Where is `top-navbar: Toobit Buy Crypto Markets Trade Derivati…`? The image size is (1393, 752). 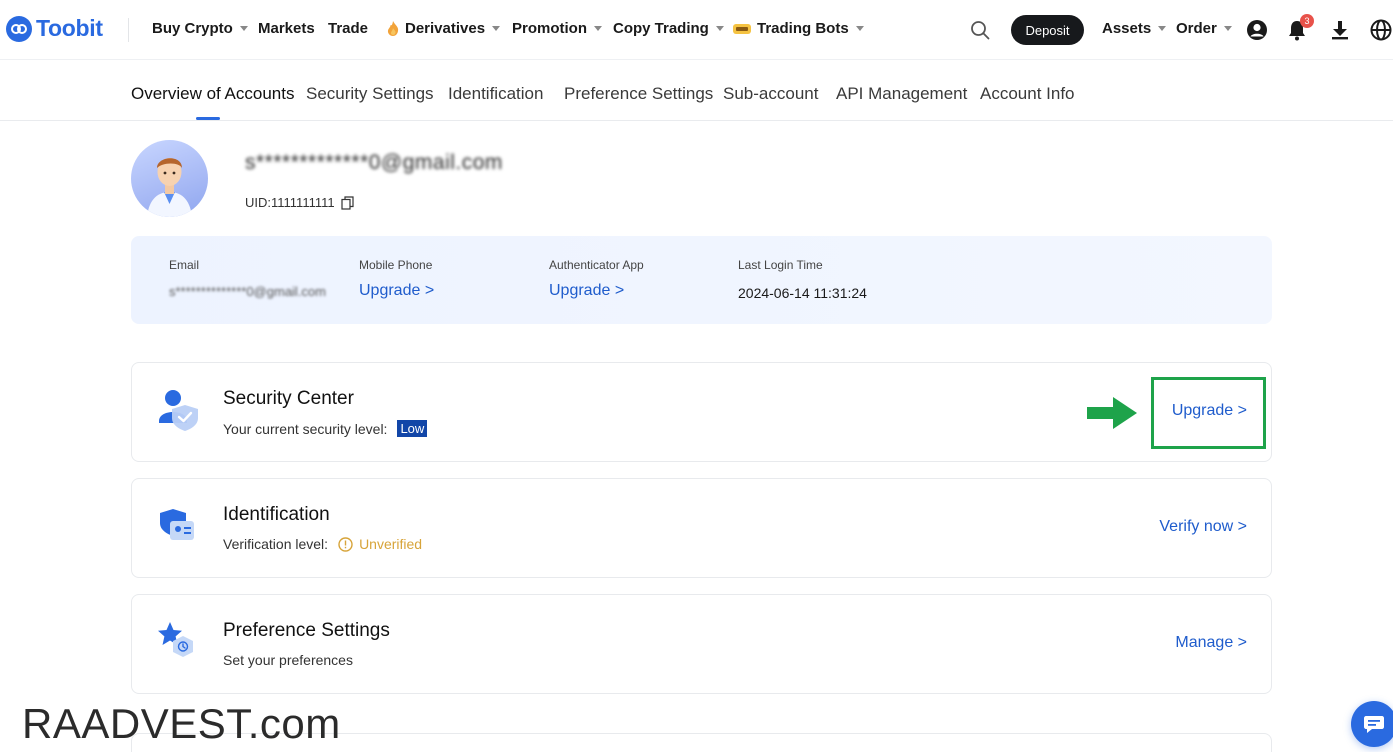
top-navbar: Toobit Buy Crypto Markets Trade Derivati… is located at coordinates (696, 30).